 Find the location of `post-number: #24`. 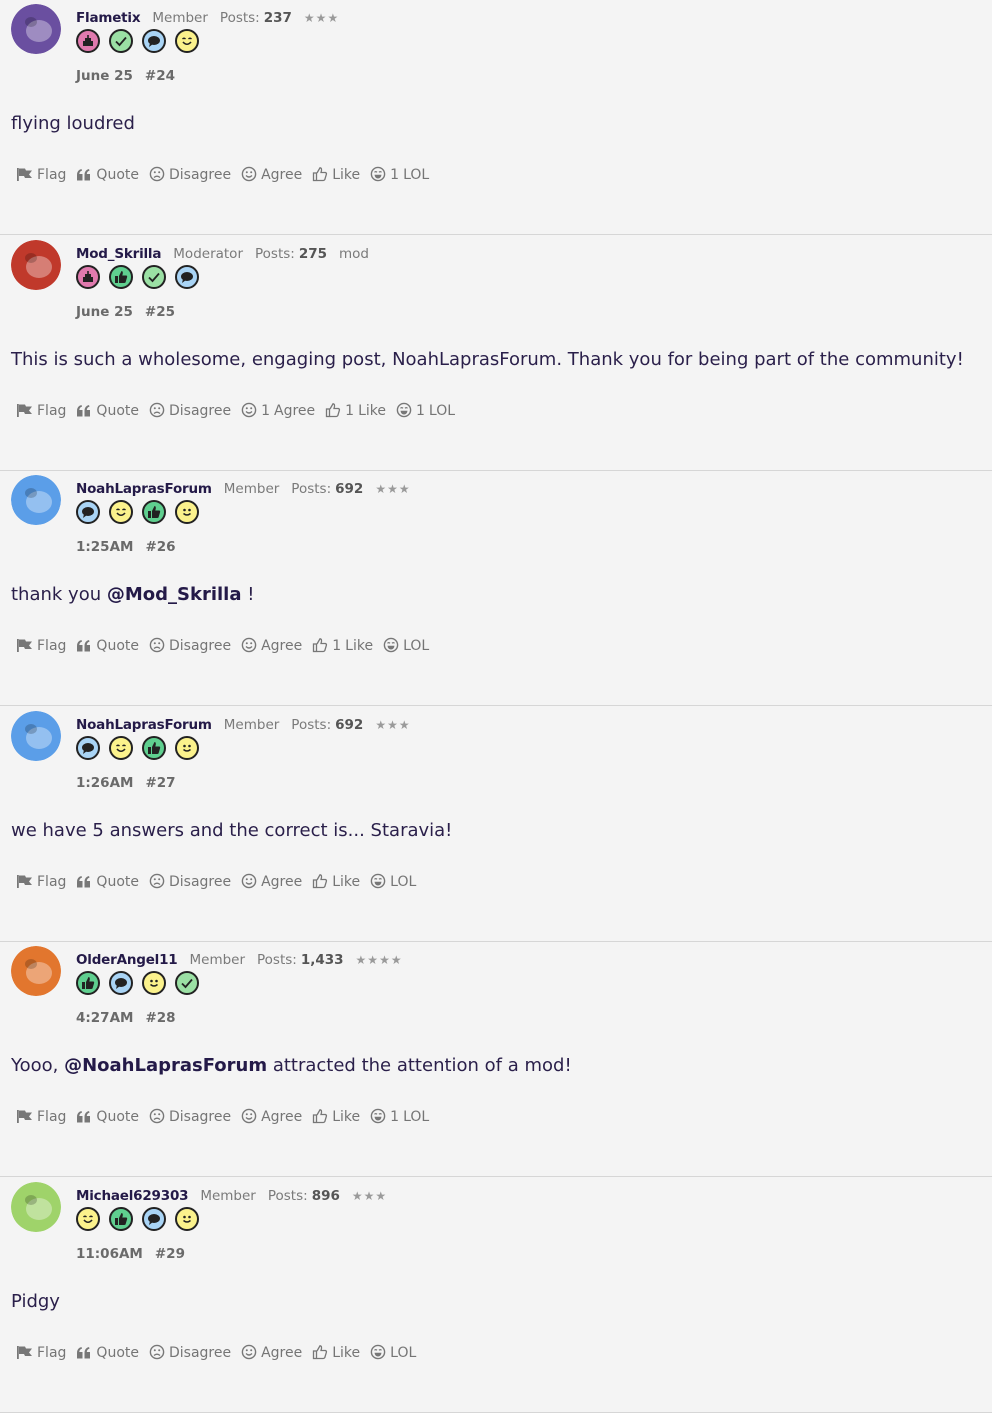

post-number: #24 is located at coordinates (160, 76).